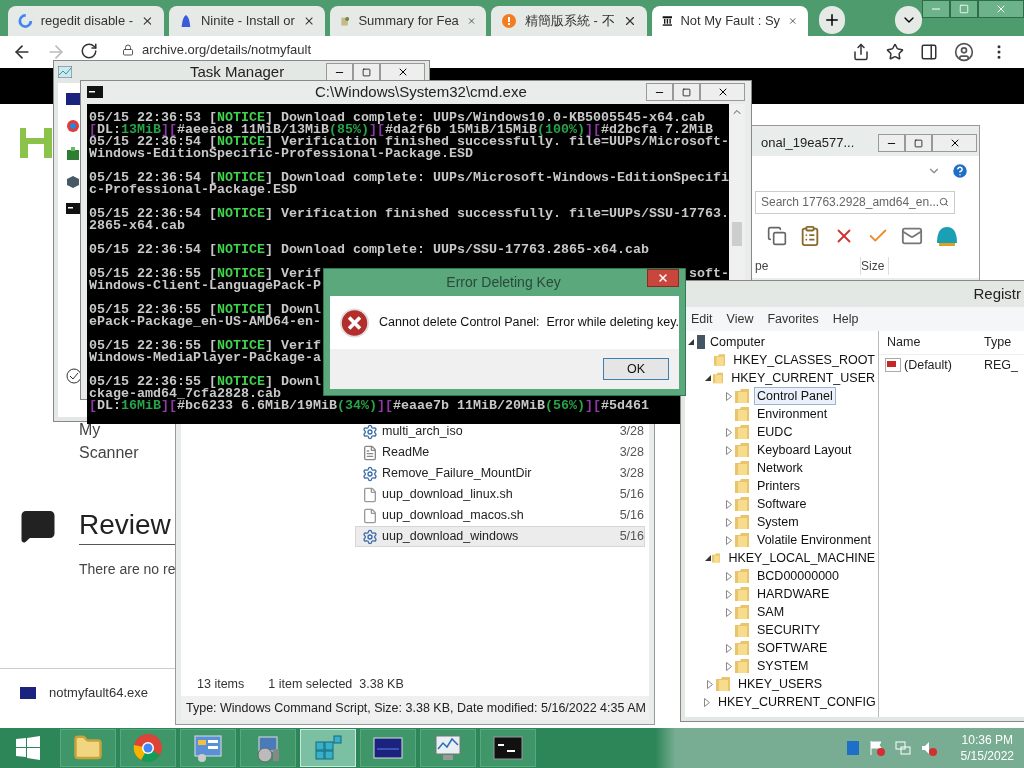  I want to click on file-row: uup_download_linux.sh 5/16, so click(500, 494).